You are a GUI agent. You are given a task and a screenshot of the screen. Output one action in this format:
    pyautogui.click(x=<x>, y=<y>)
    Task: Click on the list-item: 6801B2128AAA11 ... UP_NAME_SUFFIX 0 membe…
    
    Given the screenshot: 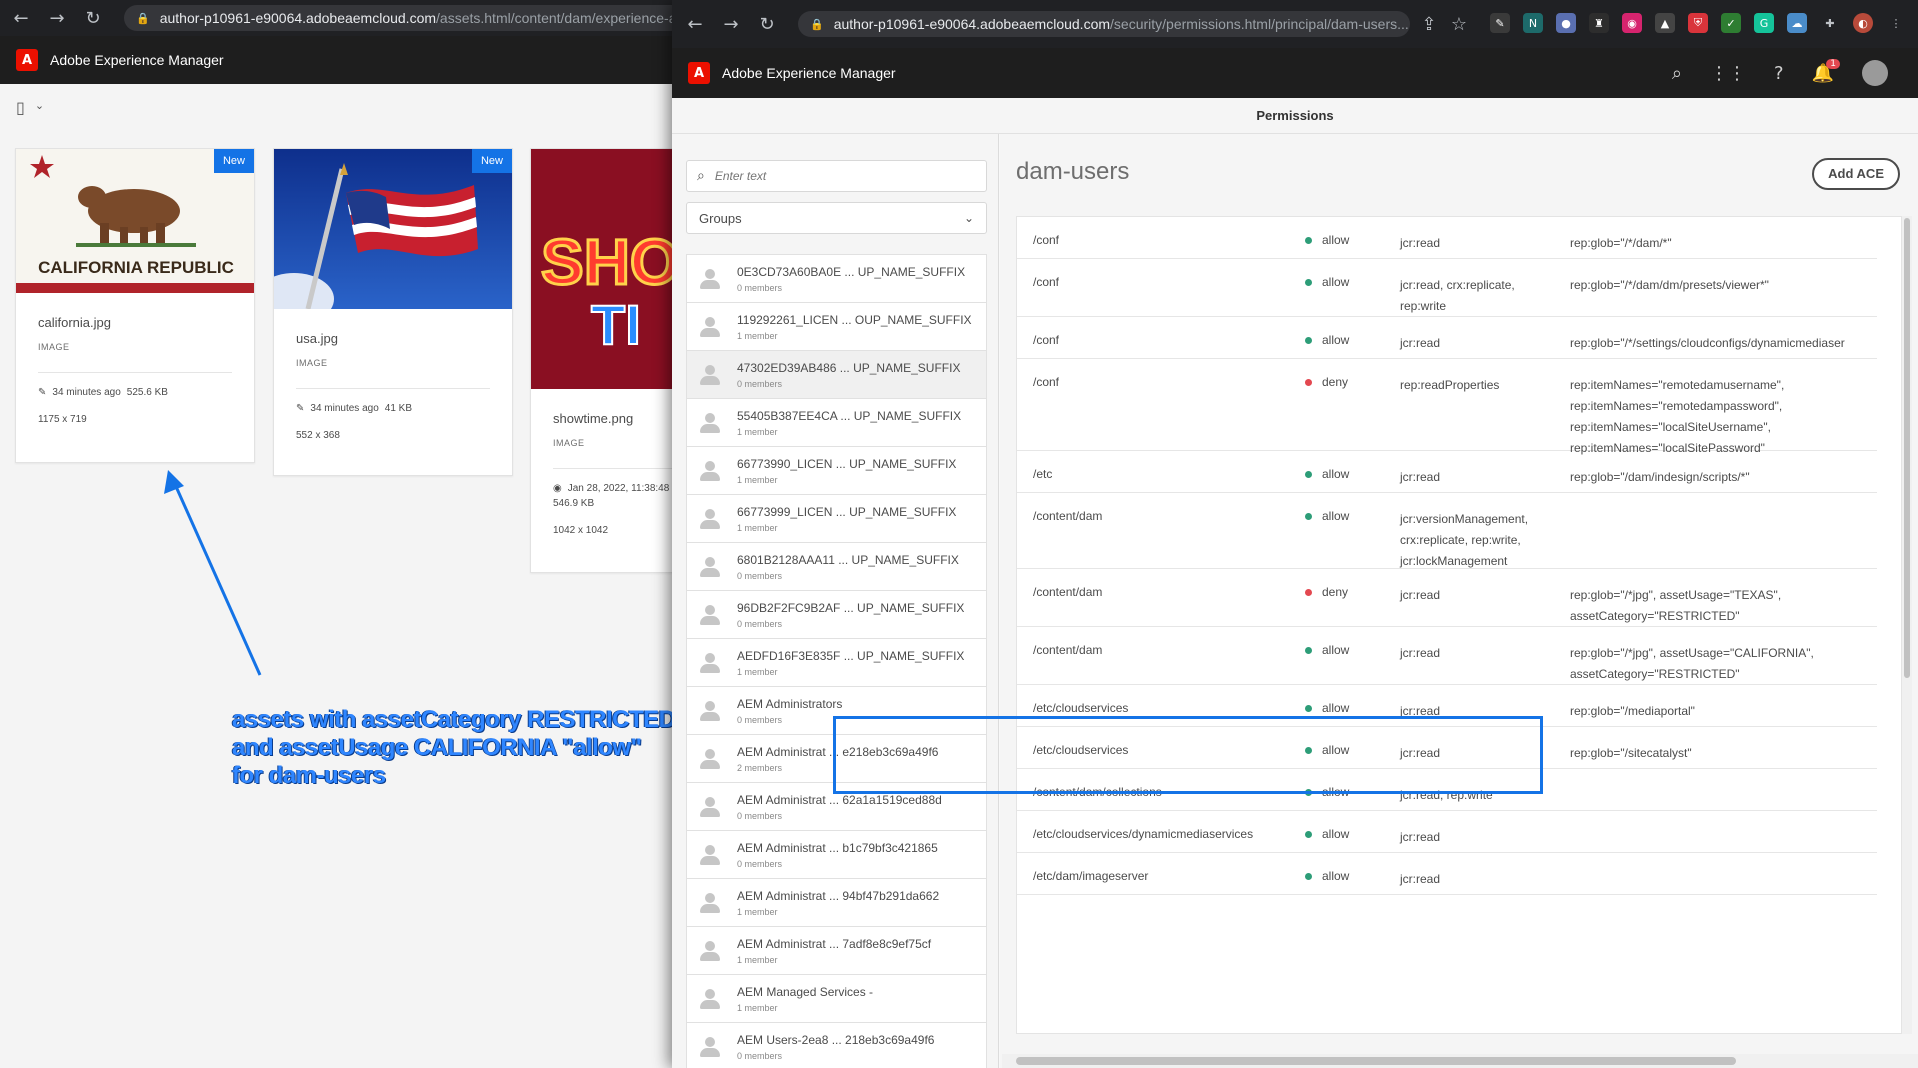 What is the action you would take?
    pyautogui.click(x=836, y=566)
    